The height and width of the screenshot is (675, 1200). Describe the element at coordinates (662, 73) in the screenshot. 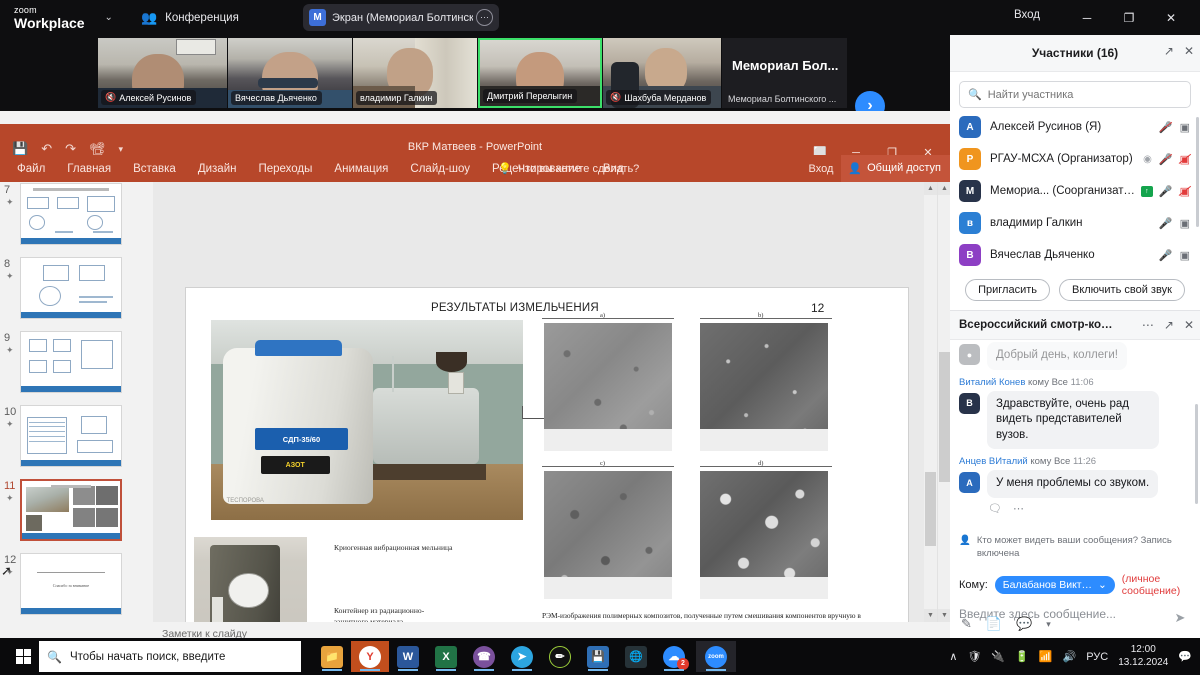

I see `video-tile: 🔇 Шахбуба Мерданов` at that location.